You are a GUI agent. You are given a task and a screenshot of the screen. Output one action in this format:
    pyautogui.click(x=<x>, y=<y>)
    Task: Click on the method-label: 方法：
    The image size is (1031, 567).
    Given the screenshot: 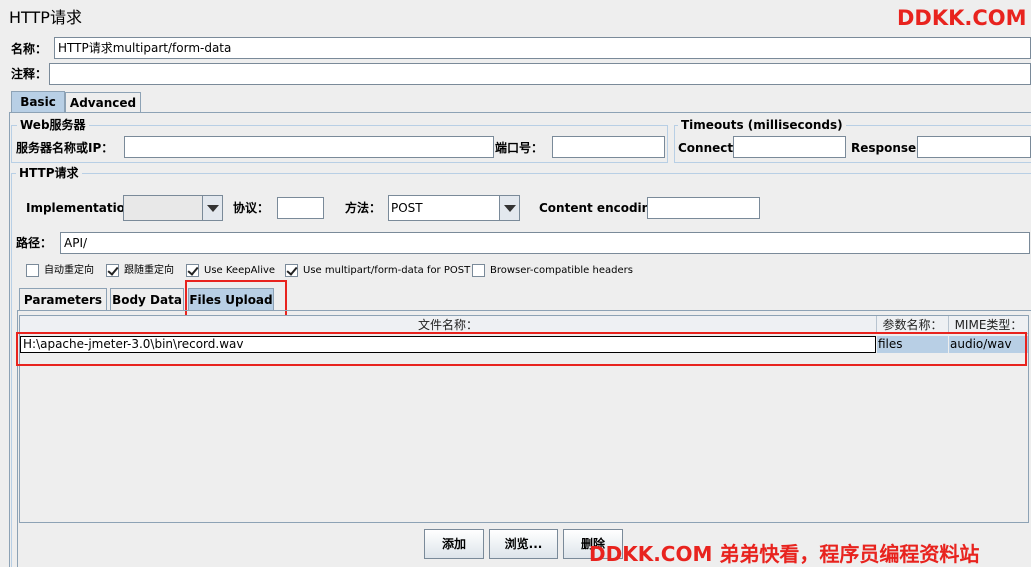 What is the action you would take?
    pyautogui.click(x=363, y=208)
    